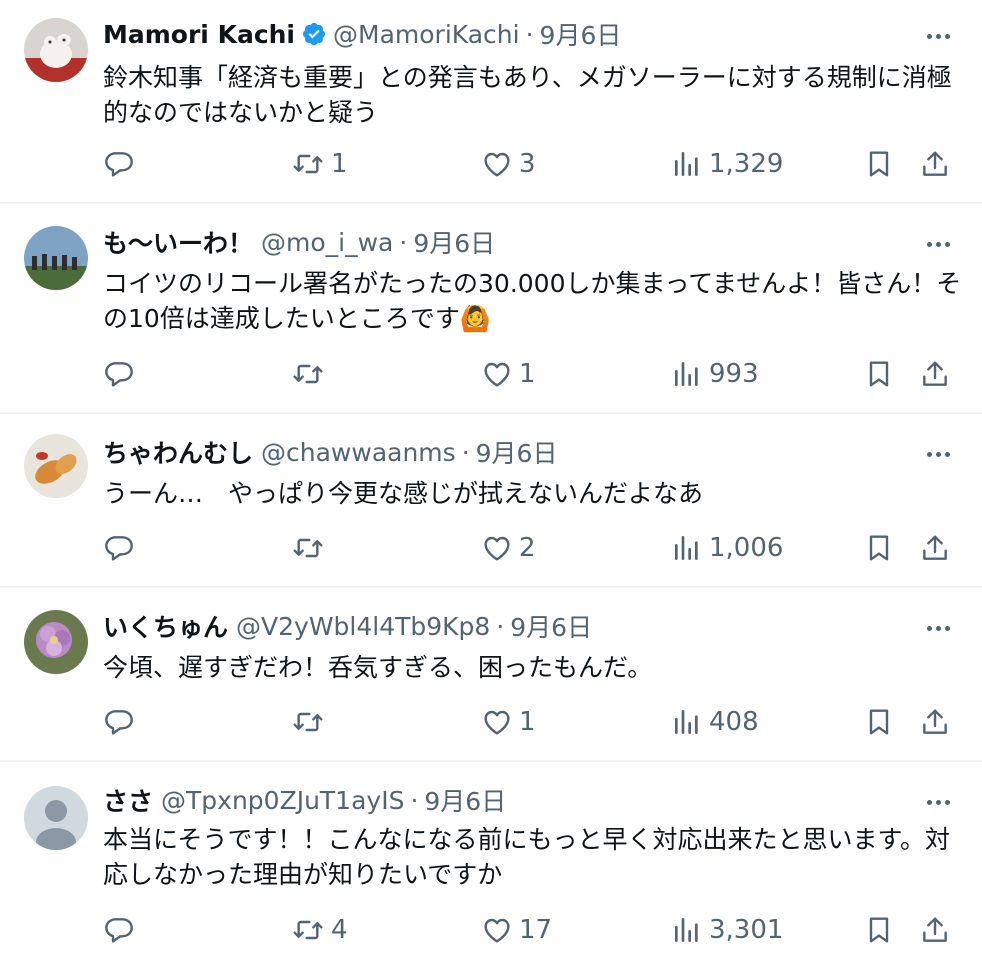  I want to click on views-count: 408, so click(734, 722).